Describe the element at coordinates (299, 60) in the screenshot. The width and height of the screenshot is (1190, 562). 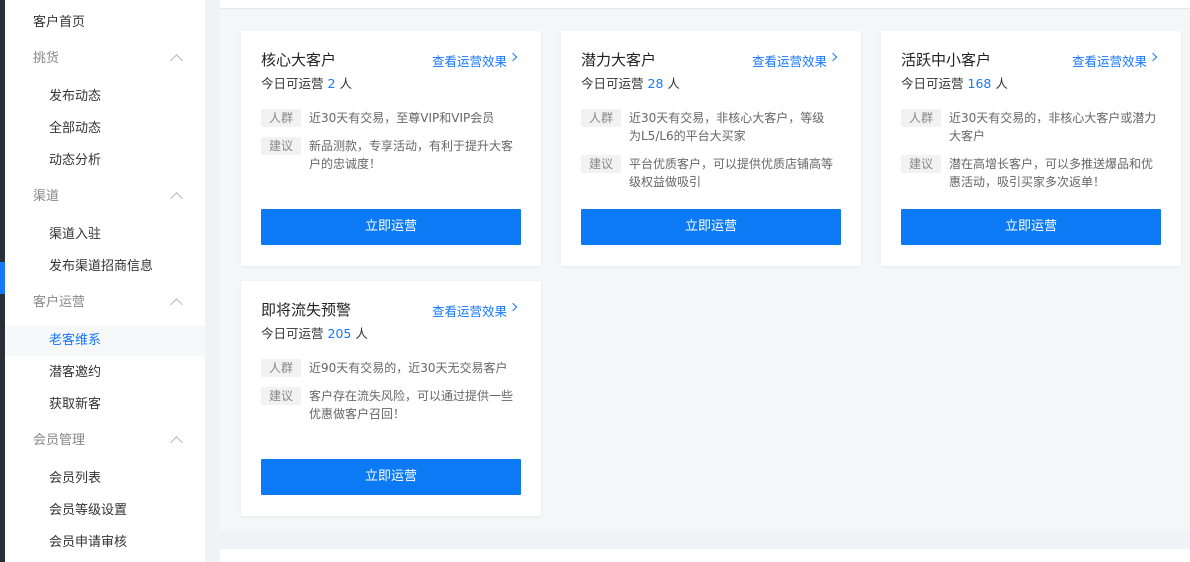
I see `card-title: 核心大客户` at that location.